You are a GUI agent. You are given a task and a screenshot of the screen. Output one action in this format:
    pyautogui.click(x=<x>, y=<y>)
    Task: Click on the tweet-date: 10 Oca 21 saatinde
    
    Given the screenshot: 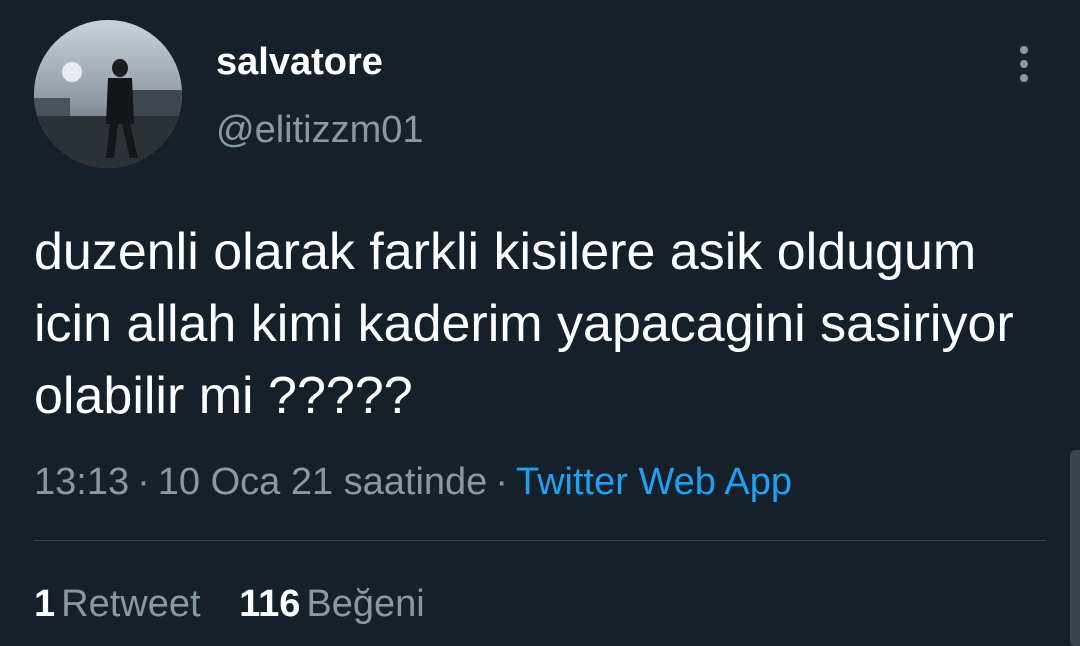 What is the action you would take?
    pyautogui.click(x=323, y=482)
    